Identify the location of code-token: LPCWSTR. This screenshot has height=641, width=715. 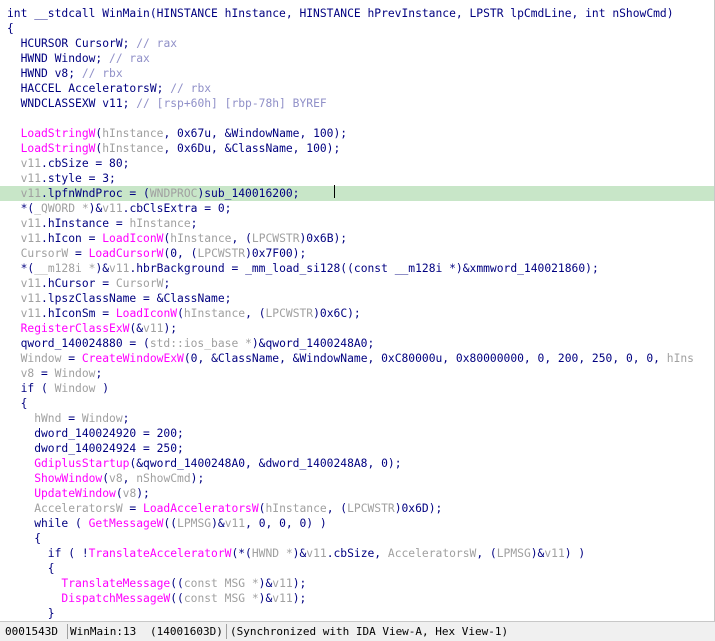
(275, 238).